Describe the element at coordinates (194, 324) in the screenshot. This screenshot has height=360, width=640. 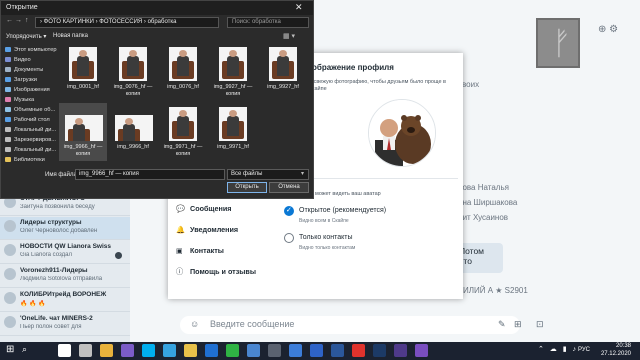
I see `emoji-icon: ☺` at that location.